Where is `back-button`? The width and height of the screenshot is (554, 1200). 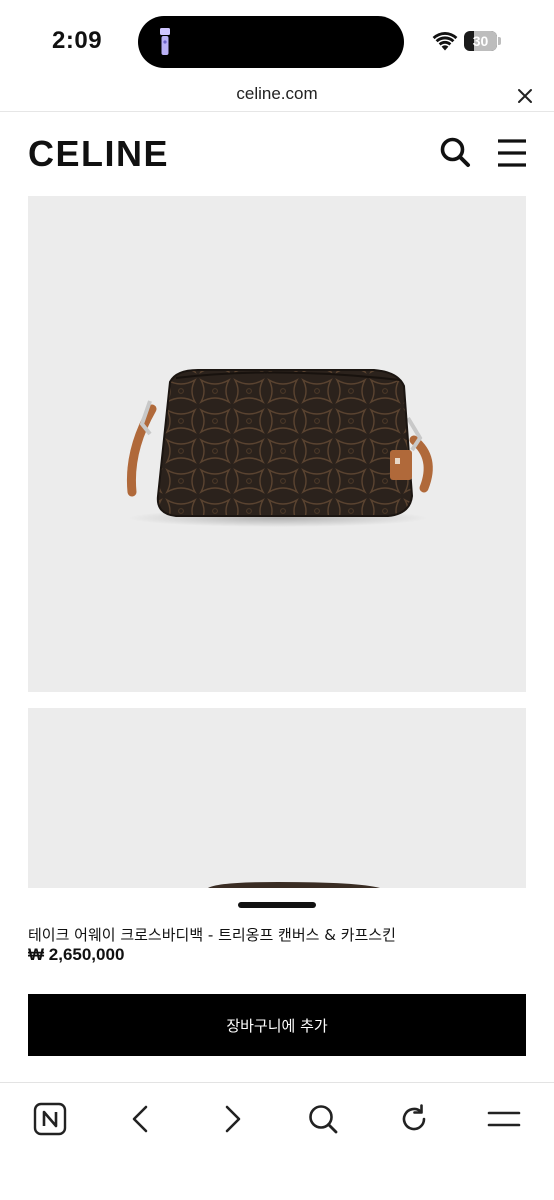
back-button is located at coordinates (141, 1119).